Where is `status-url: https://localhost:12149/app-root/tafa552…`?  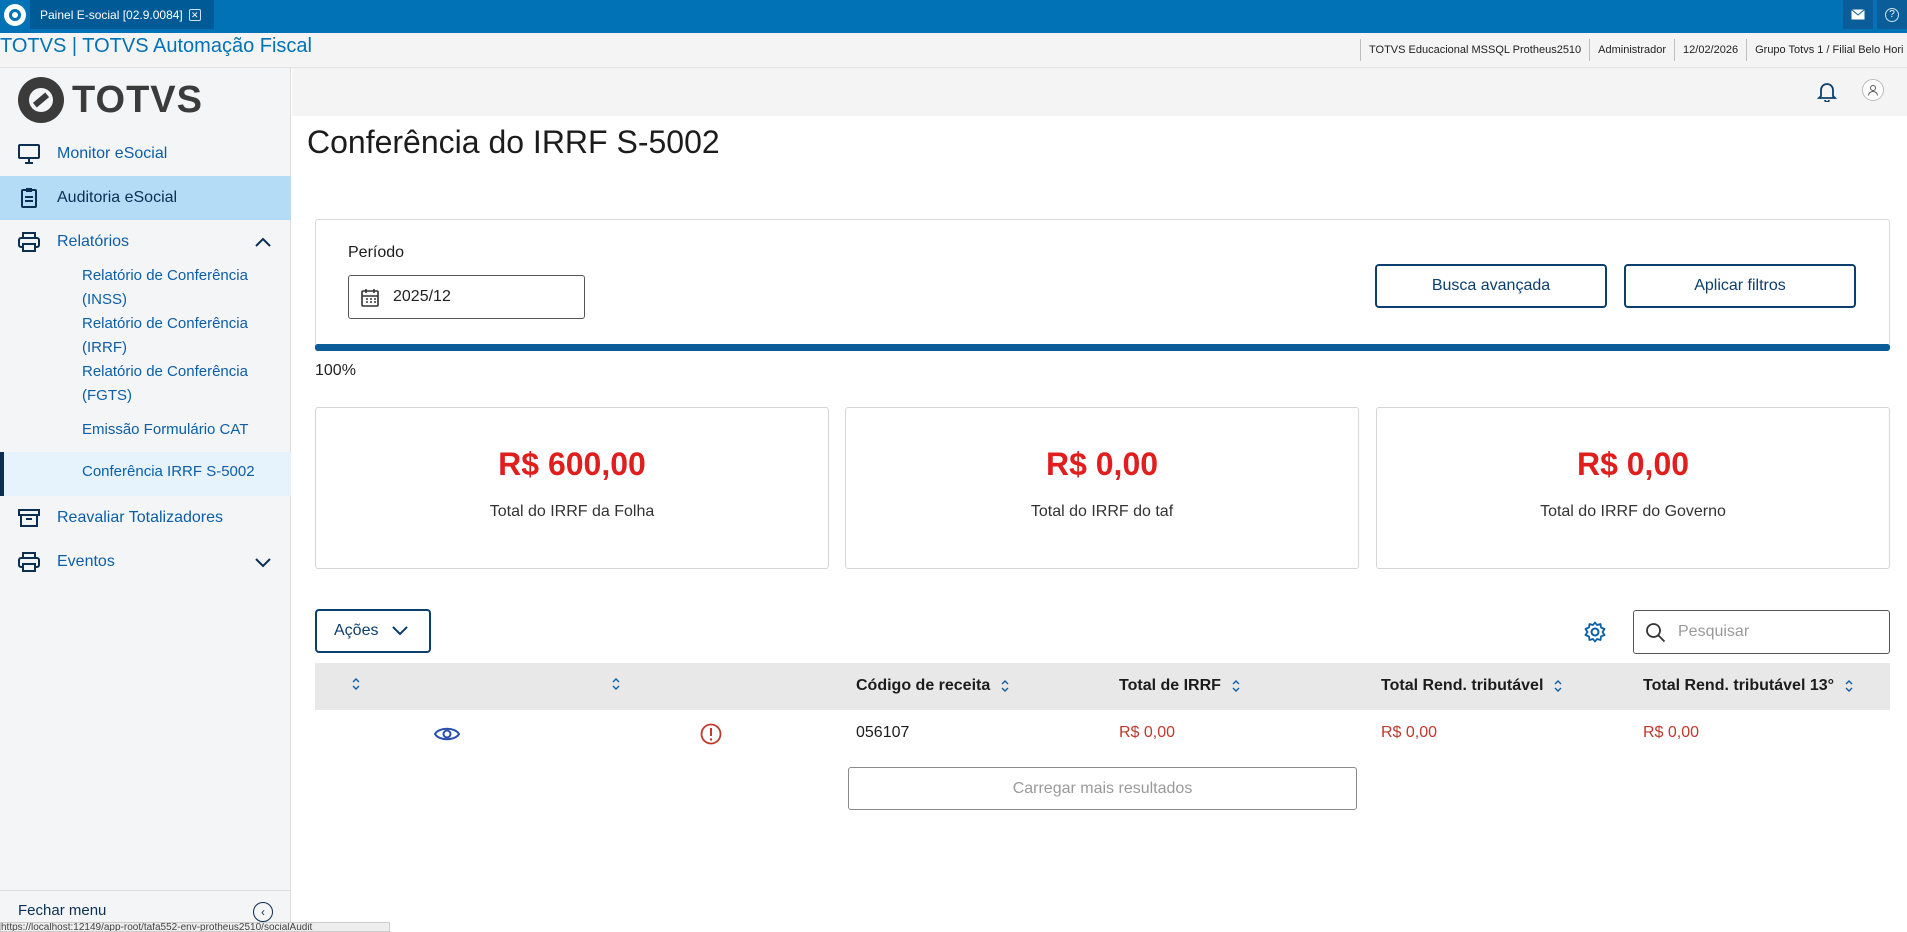
status-url: https://localhost:12149/app-root/tafa552… is located at coordinates (195, 927).